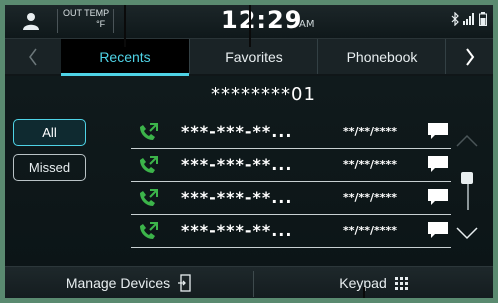  I want to click on chevron-left-icon, so click(33, 56).